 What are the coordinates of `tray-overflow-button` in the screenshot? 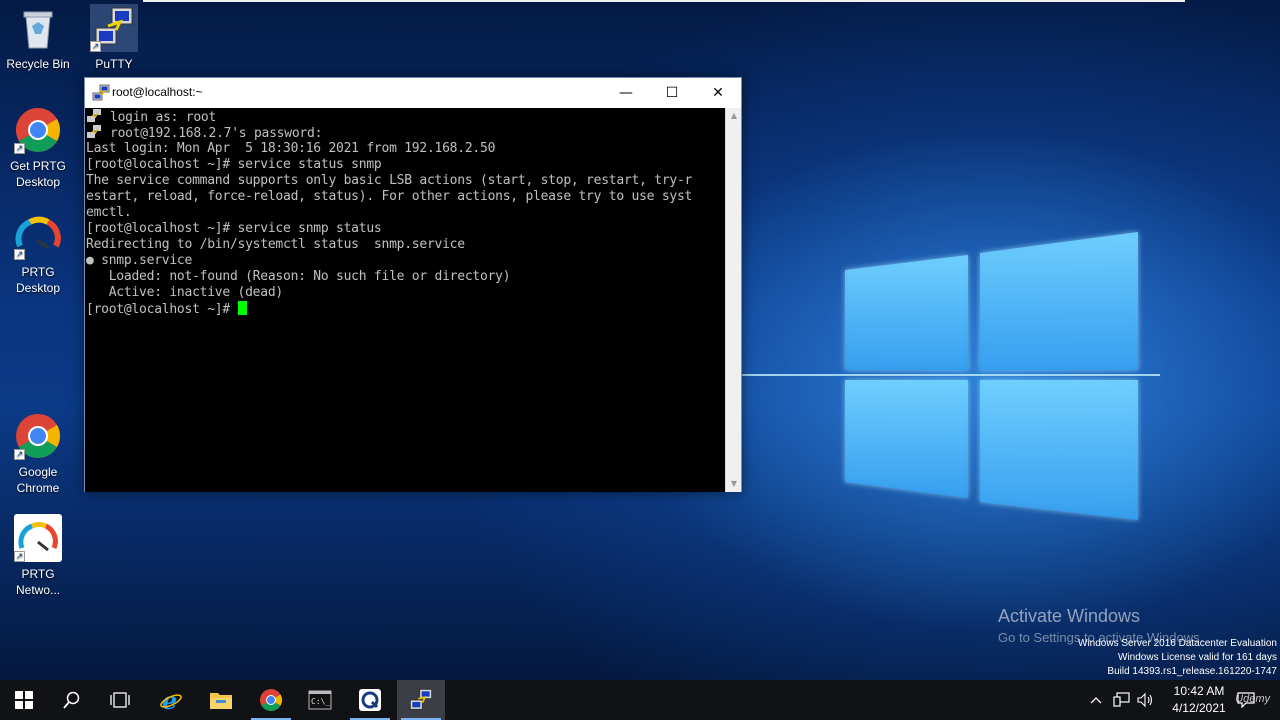 It's located at (1096, 700).